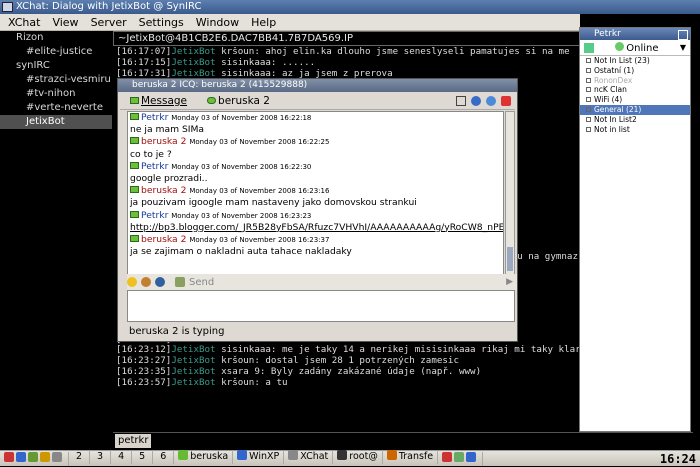 The image size is (700, 467). I want to click on tree-item-jetixbot: JetixBot, so click(56, 122).